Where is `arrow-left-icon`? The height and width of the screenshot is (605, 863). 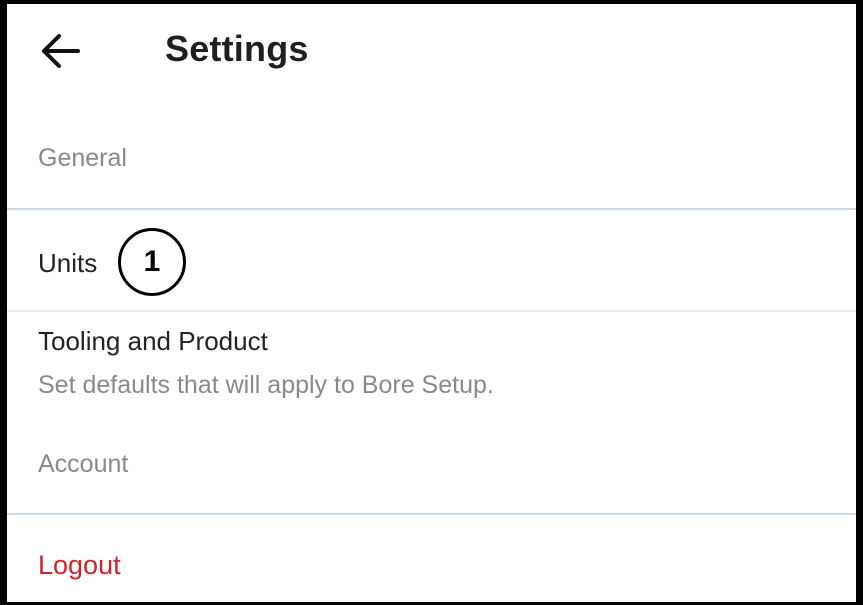 arrow-left-icon is located at coordinates (61, 51).